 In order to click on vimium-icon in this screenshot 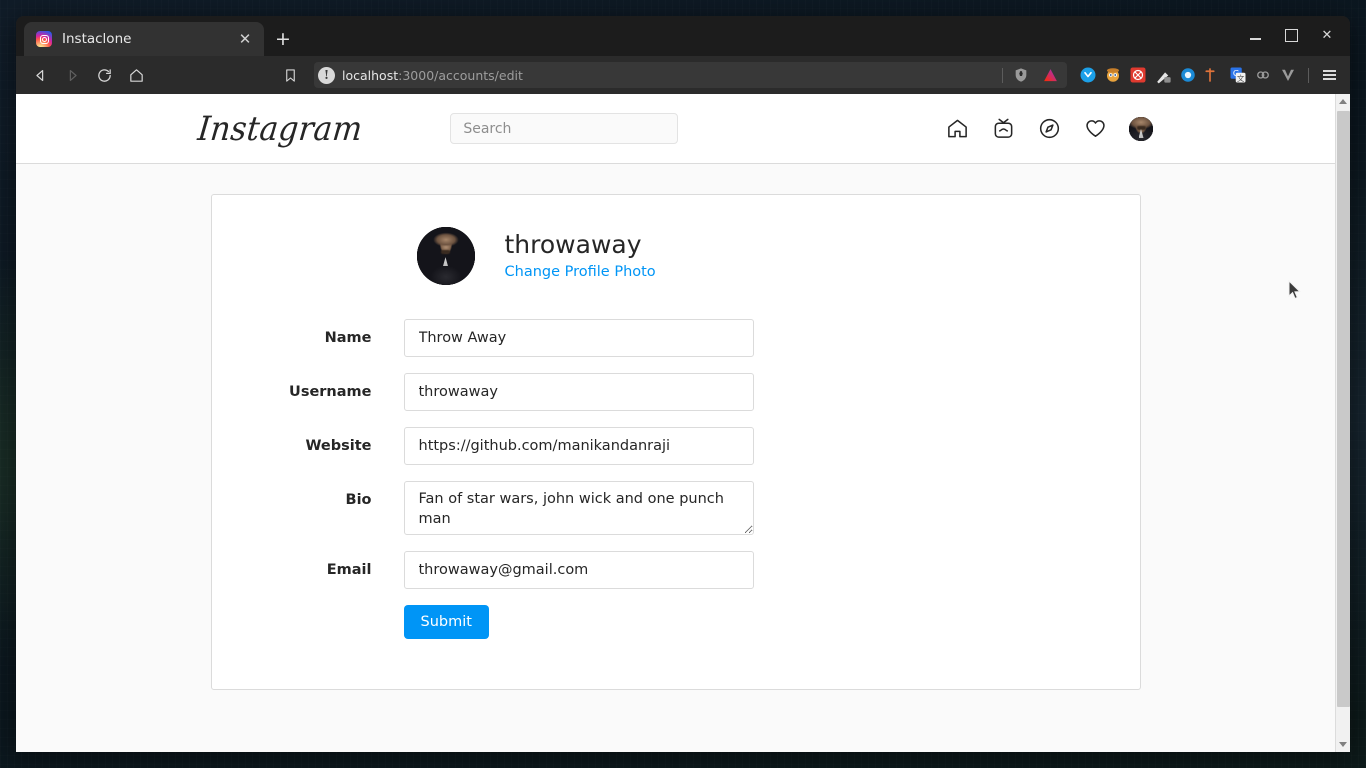, I will do `click(1288, 75)`.